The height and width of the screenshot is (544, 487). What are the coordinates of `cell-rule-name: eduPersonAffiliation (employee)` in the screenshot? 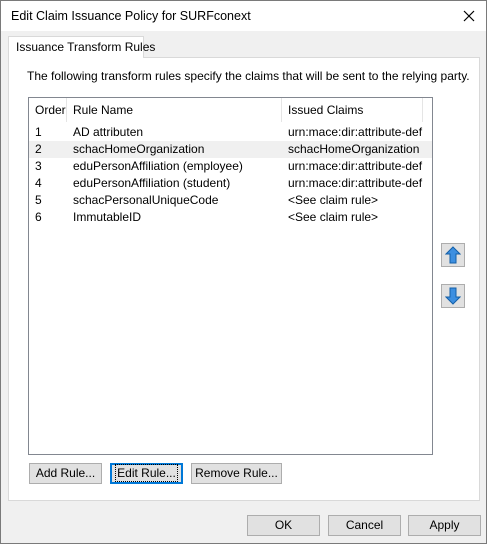 It's located at (158, 166).